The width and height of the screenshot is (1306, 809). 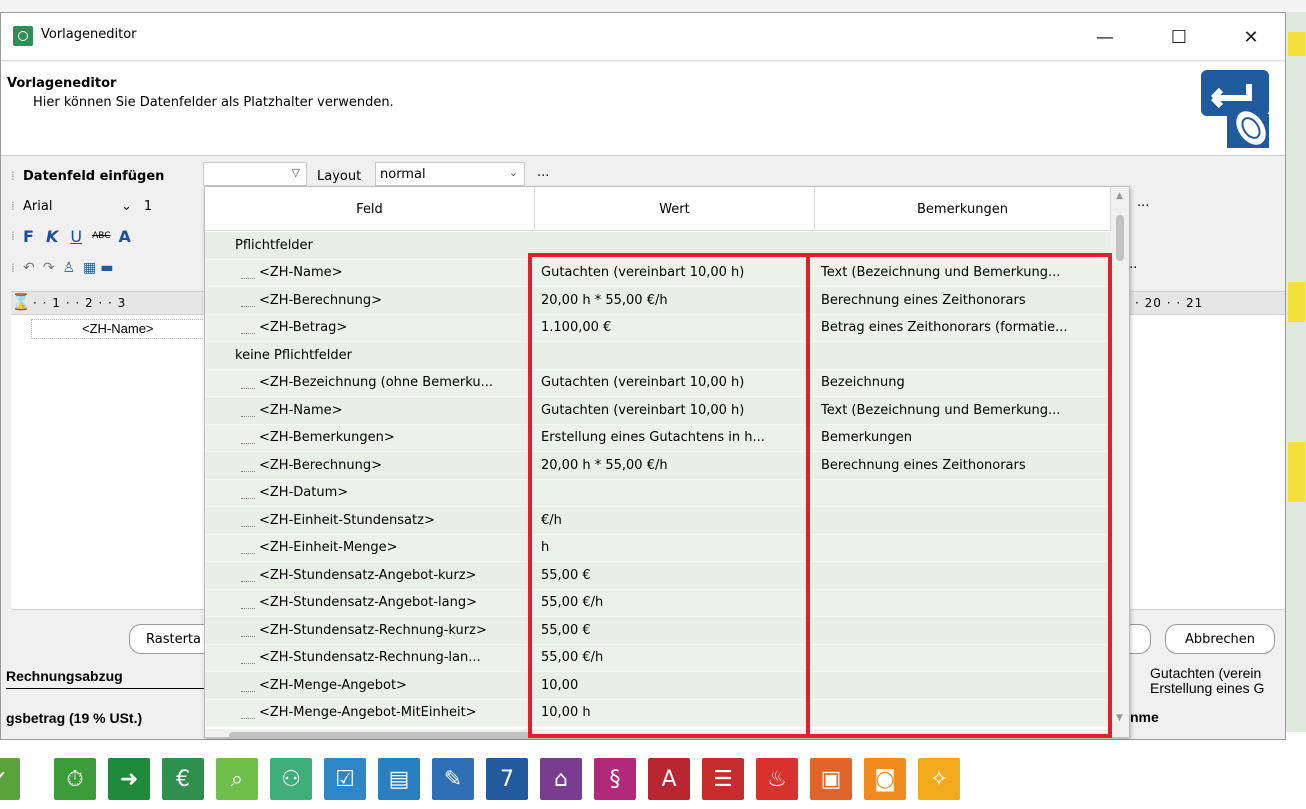 I want to click on runner-icon: ✧, so click(x=939, y=779).